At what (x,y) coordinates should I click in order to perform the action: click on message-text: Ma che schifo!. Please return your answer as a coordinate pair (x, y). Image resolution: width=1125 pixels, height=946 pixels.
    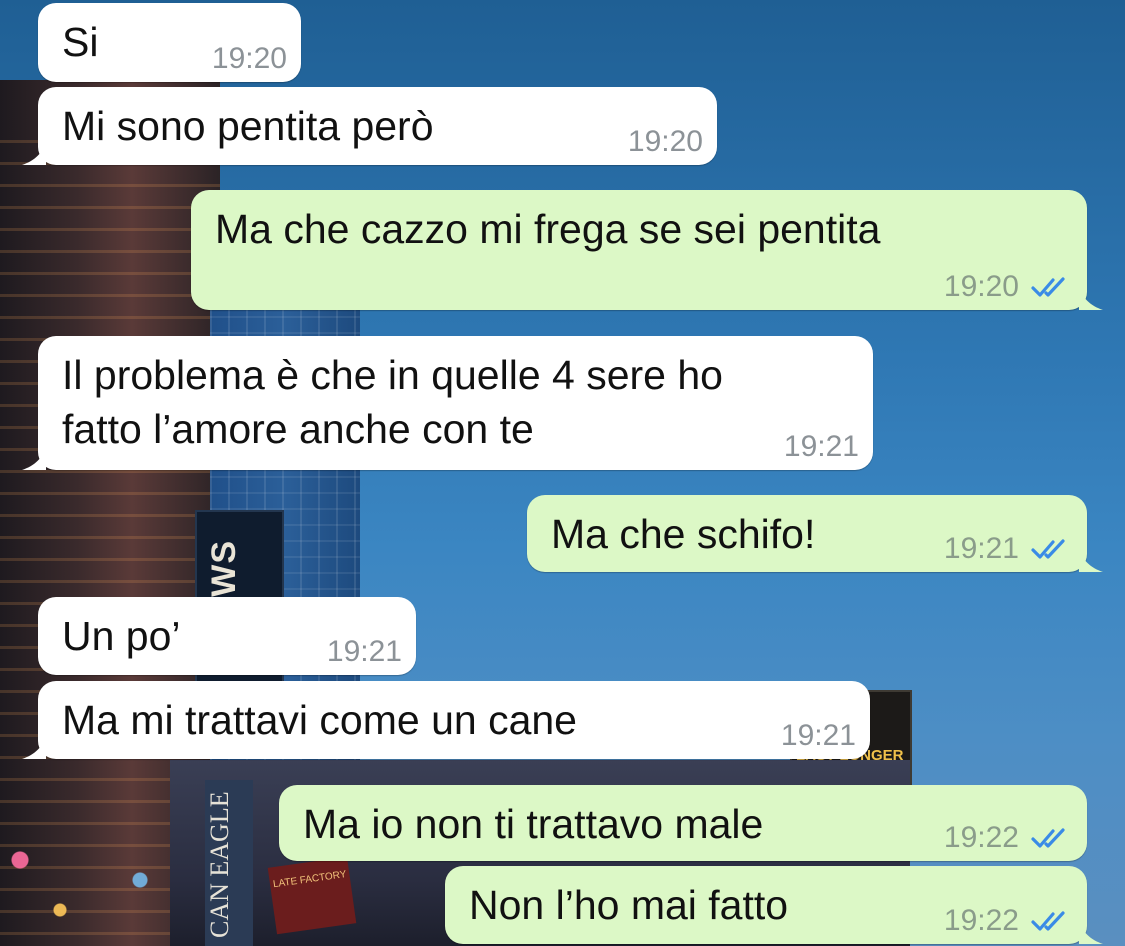
    Looking at the image, I should click on (683, 534).